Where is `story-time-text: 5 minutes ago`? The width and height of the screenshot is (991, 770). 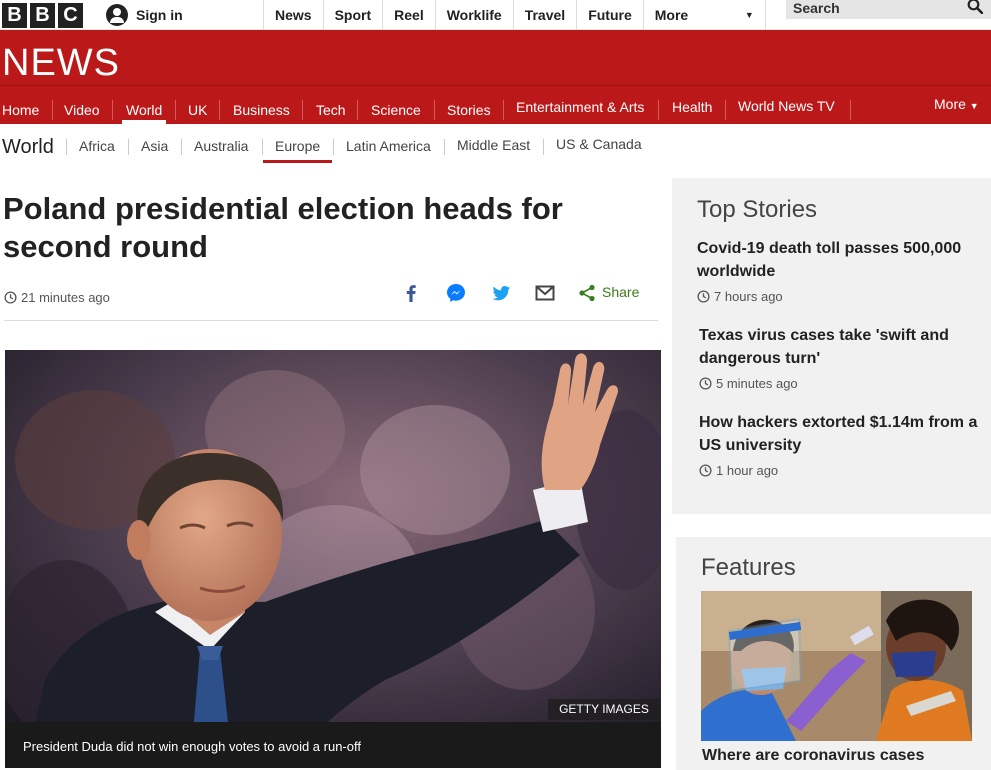
story-time-text: 5 minutes ago is located at coordinates (757, 383).